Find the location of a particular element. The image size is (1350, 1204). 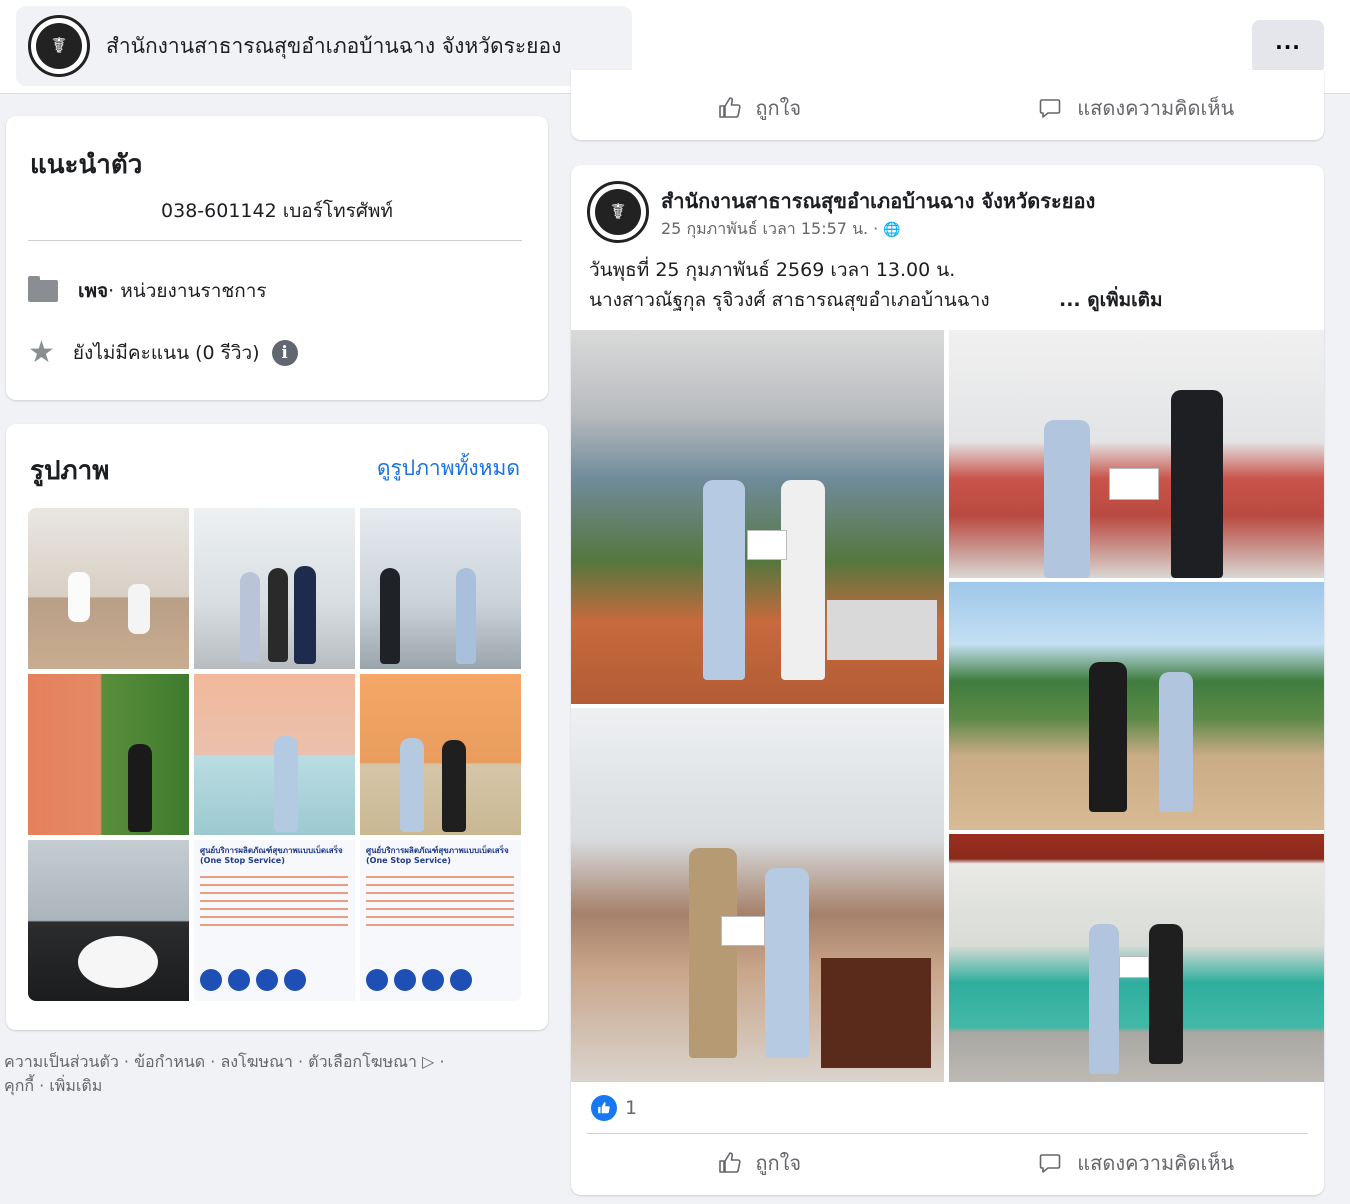

intro-title: แนะนำตัว is located at coordinates (86, 165).